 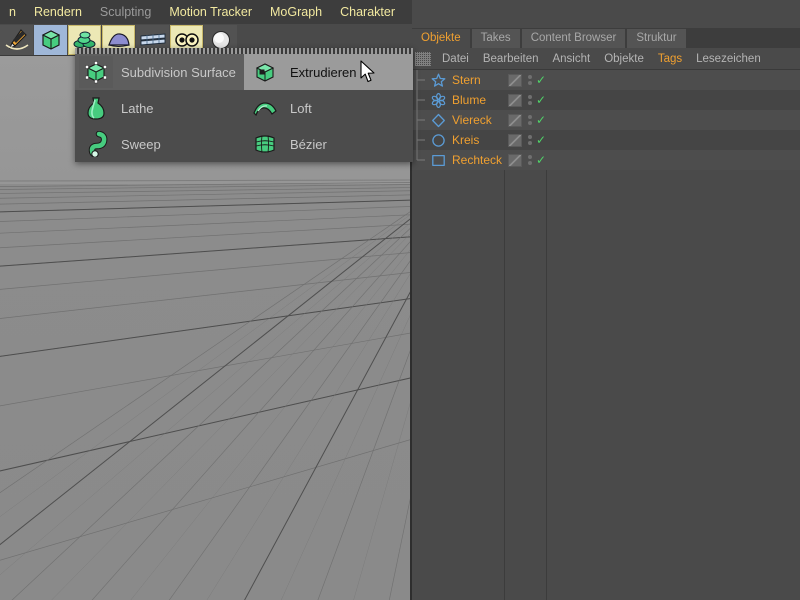 I want to click on tabstrip-filler, so click(x=743, y=38).